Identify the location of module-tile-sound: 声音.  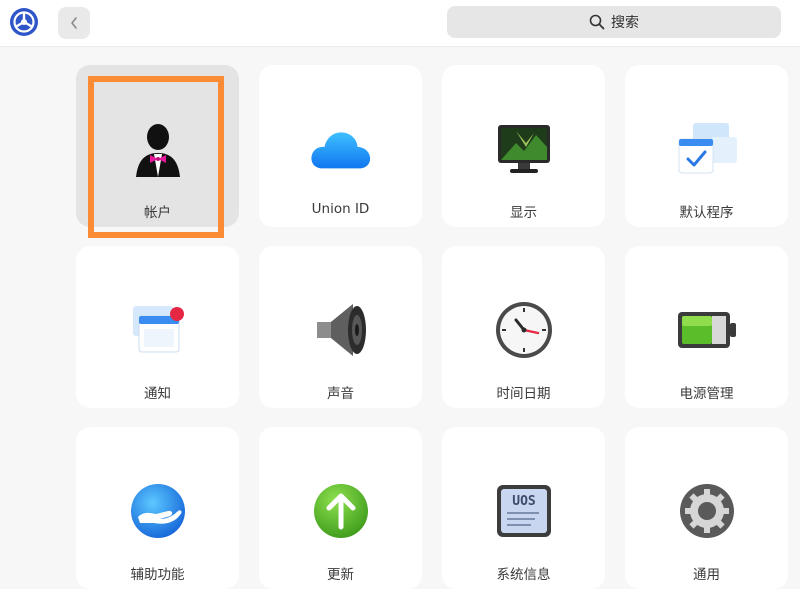
(340, 327).